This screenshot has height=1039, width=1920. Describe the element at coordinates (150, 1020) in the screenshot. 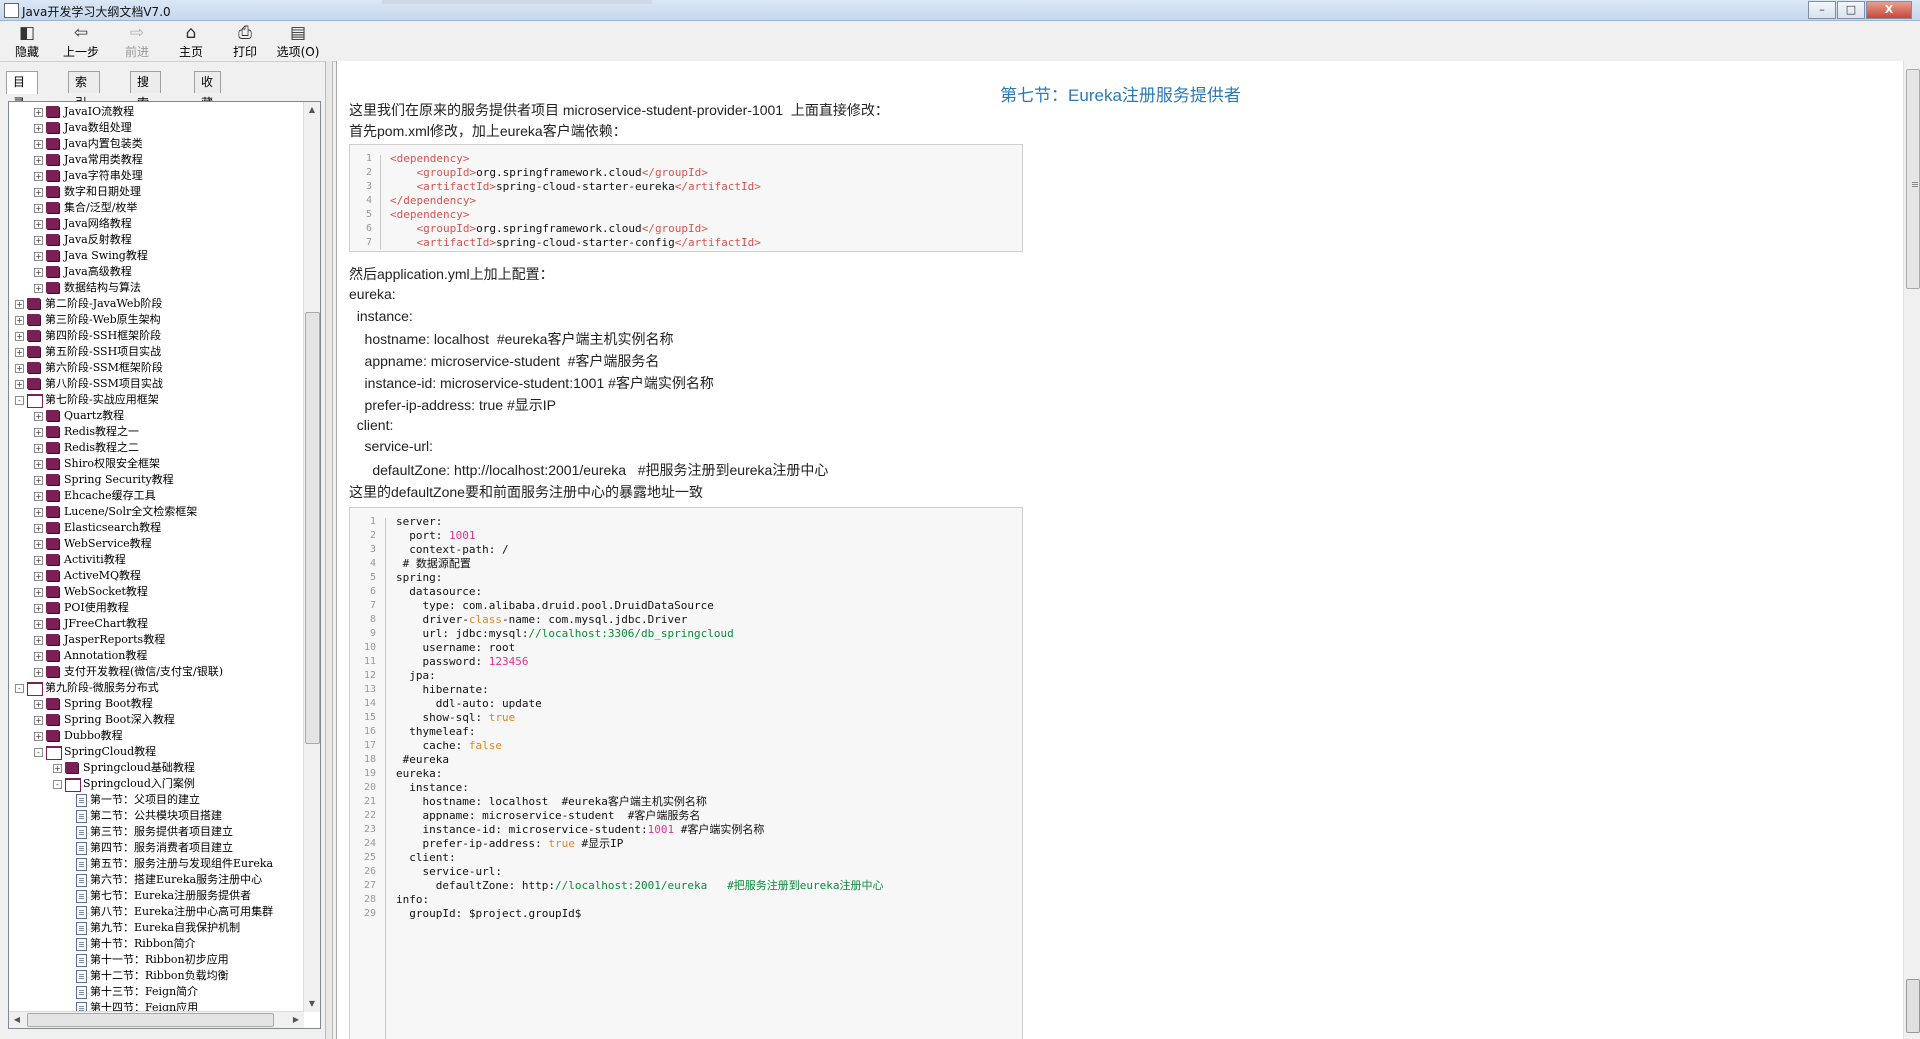

I see `toc-hscroll-thumb` at that location.